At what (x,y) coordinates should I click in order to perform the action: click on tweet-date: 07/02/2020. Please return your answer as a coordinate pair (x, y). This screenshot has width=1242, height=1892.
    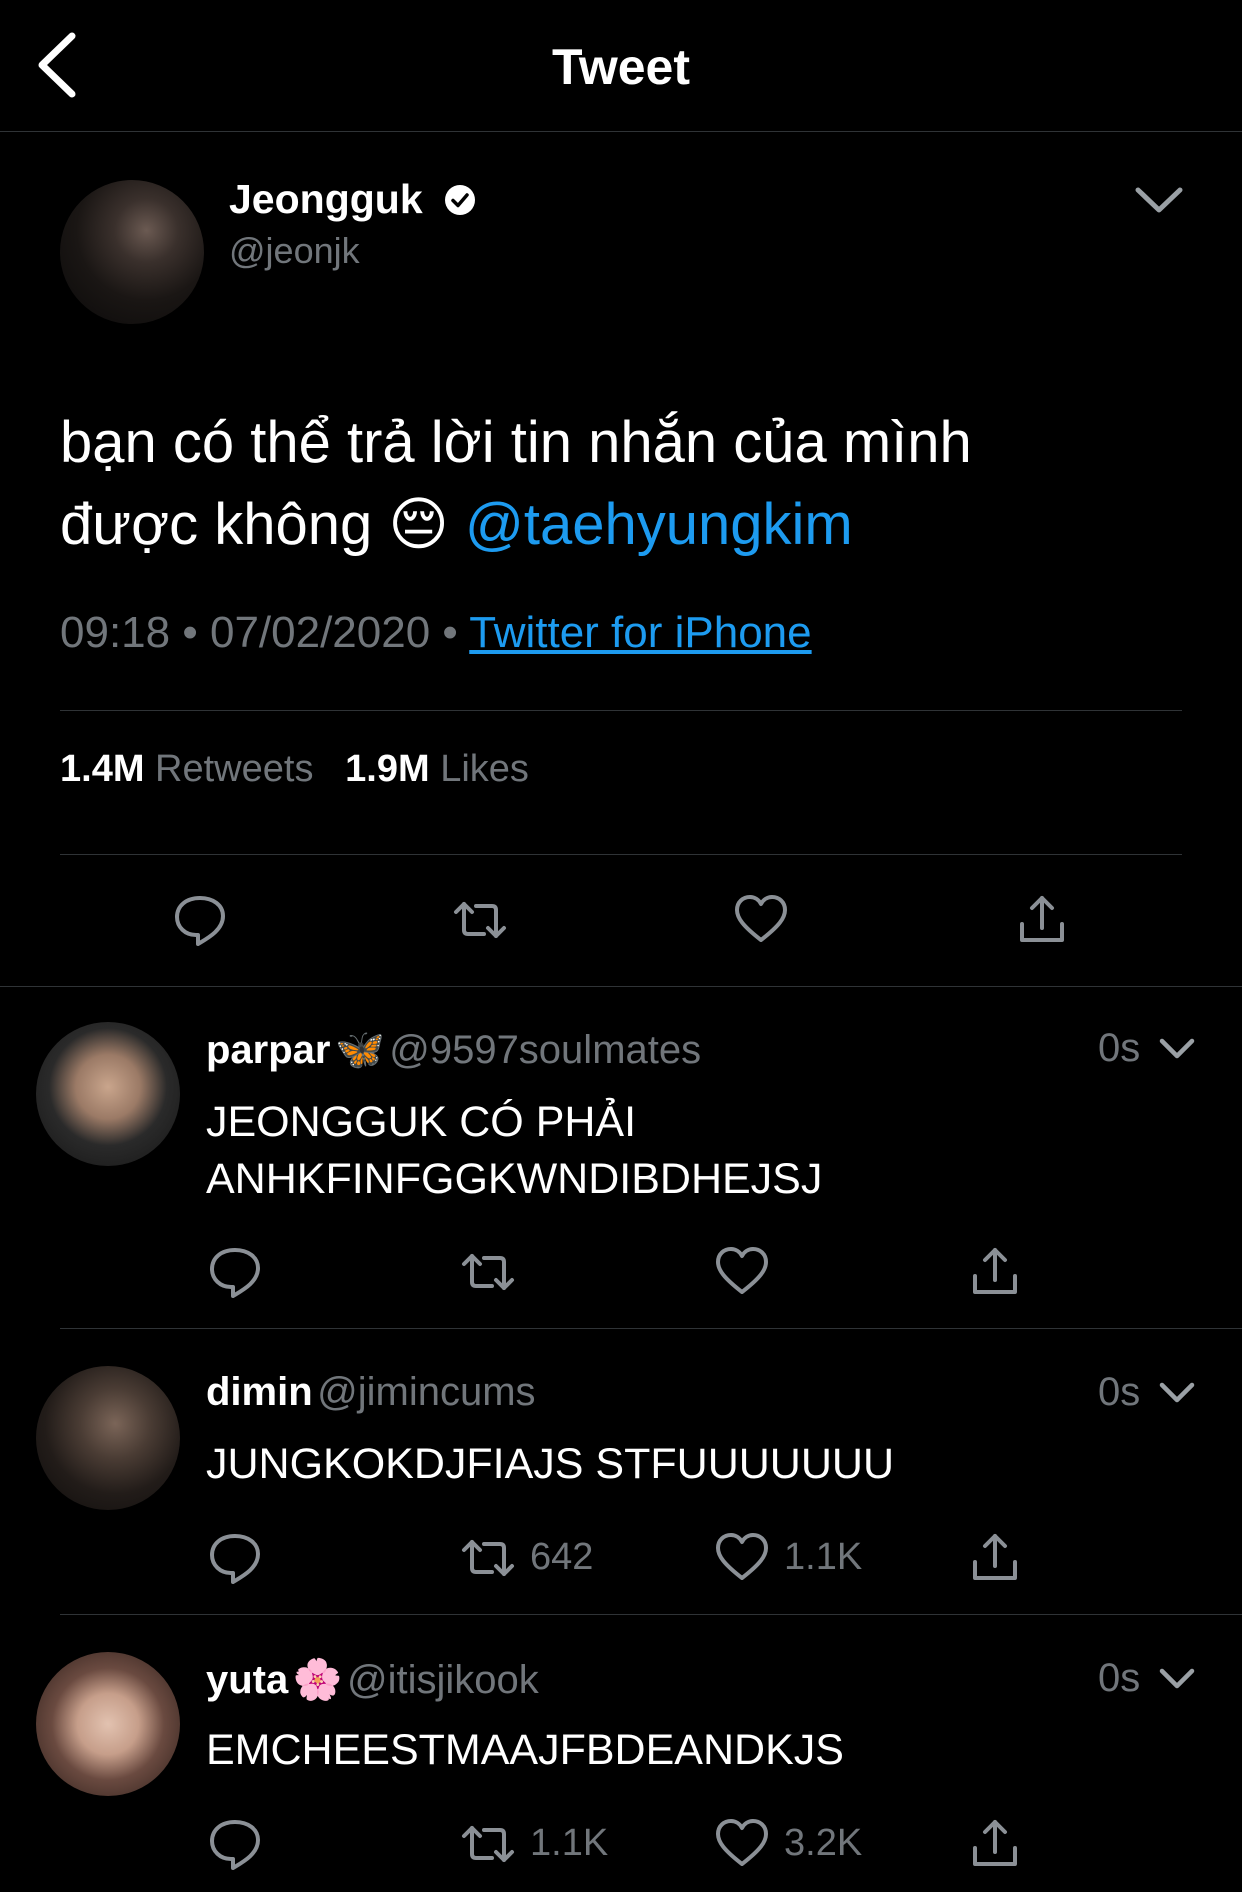
    Looking at the image, I should click on (320, 632).